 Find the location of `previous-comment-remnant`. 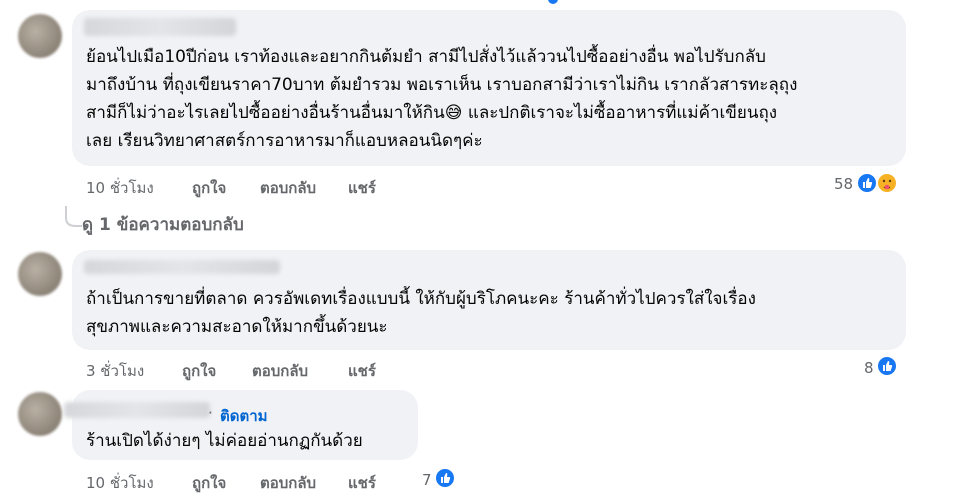

previous-comment-remnant is located at coordinates (483, 3).